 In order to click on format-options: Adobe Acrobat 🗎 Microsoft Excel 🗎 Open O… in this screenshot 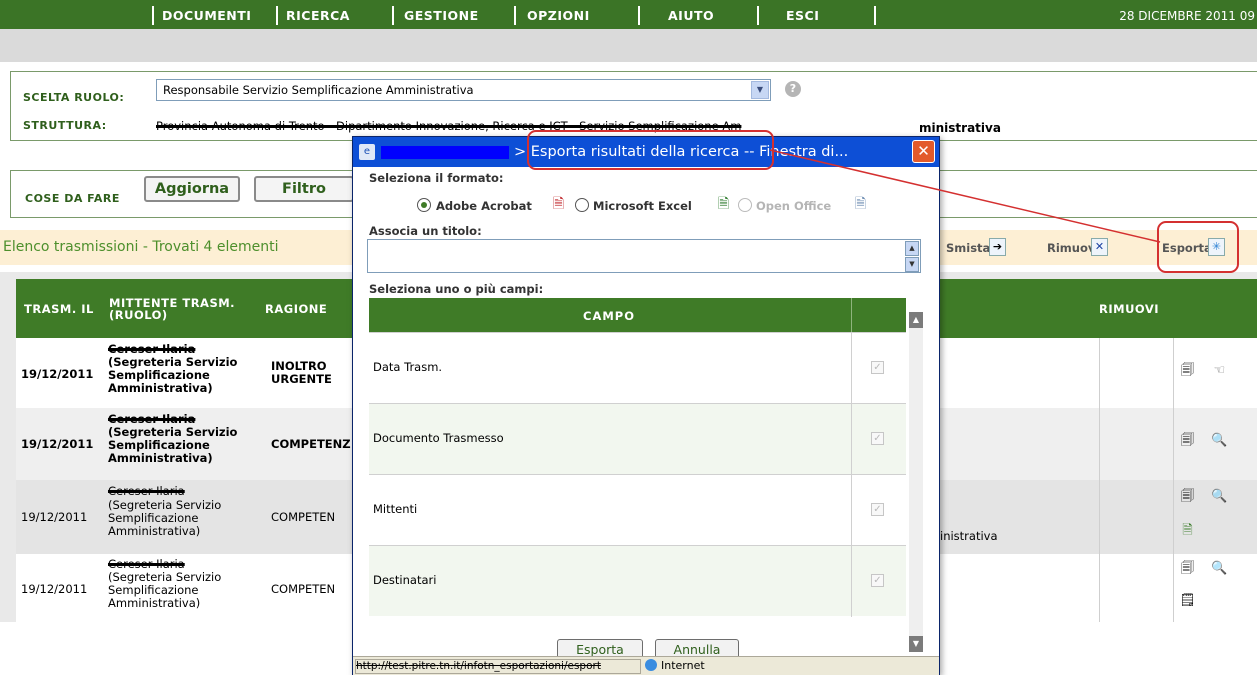, I will do `click(659, 206)`.